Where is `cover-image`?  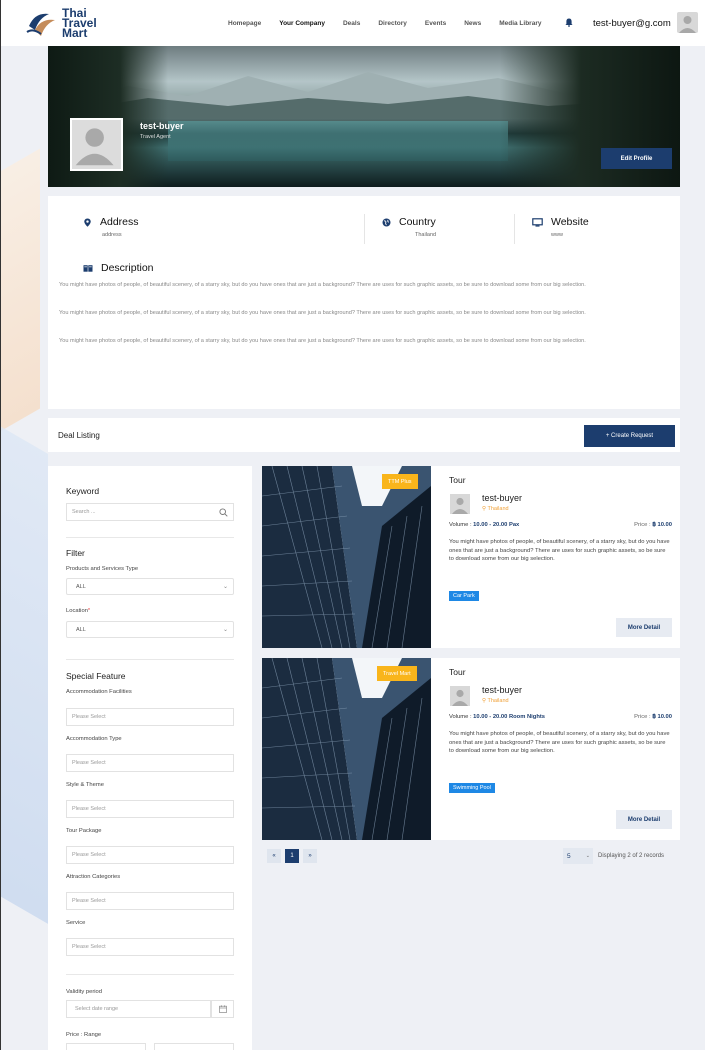
cover-image is located at coordinates (364, 116).